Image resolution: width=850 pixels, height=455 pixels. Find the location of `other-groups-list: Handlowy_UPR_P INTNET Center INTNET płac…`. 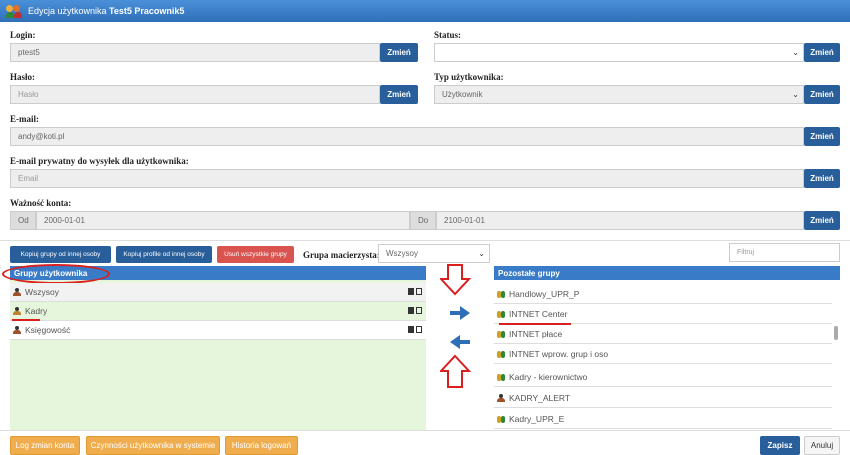

other-groups-list: Handlowy_UPR_P INTNET Center INTNET płac… is located at coordinates (667, 355).